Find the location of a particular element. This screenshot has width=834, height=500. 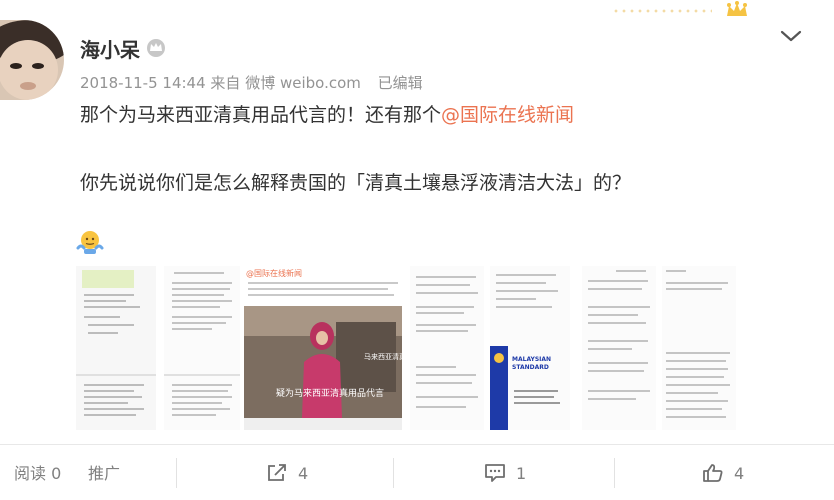

avatar is located at coordinates (32, 60).